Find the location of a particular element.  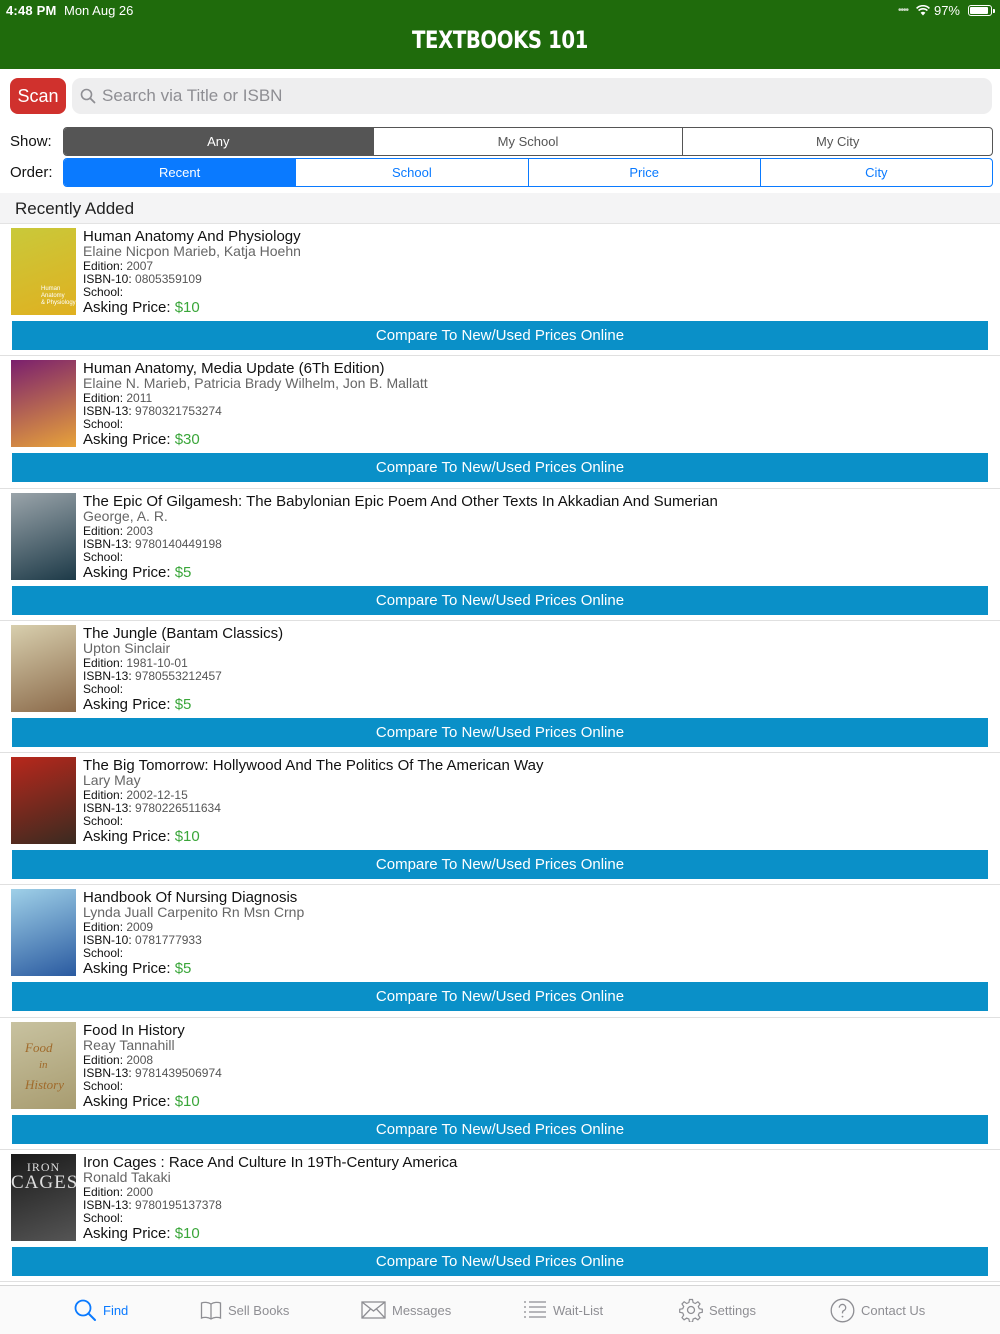

book-isbn: ISBN-10: 0781777933 is located at coordinates (142, 940).